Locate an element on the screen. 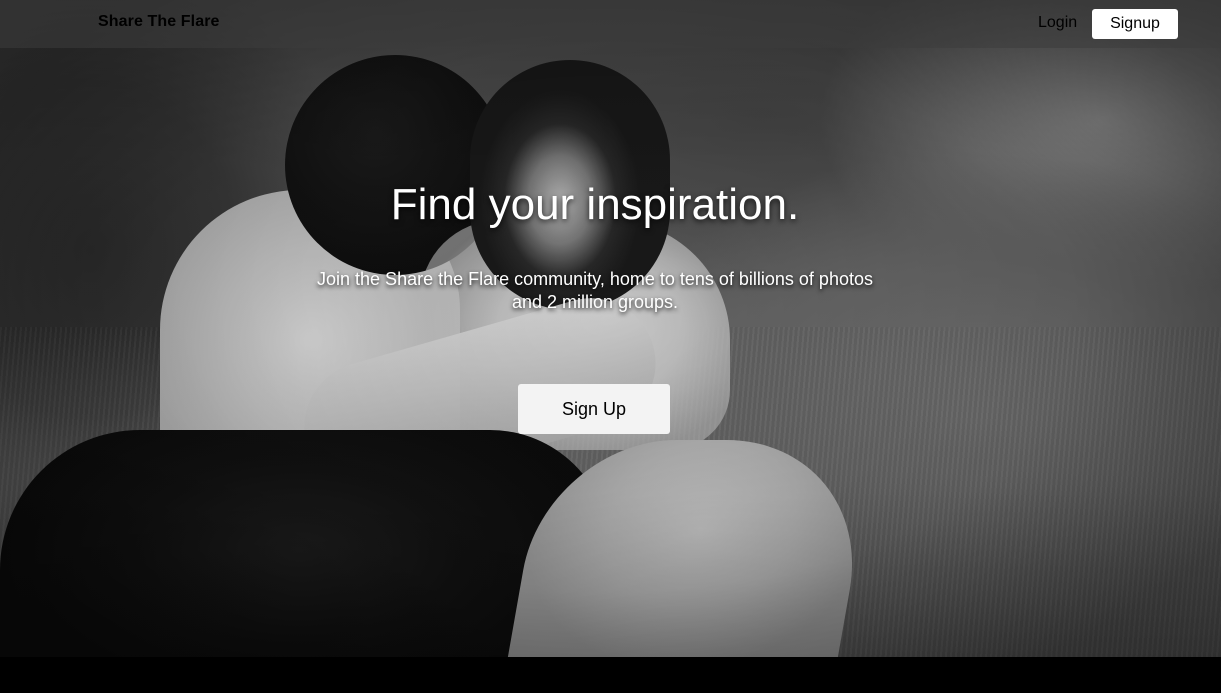  bottom-footer-bar is located at coordinates (610, 675).